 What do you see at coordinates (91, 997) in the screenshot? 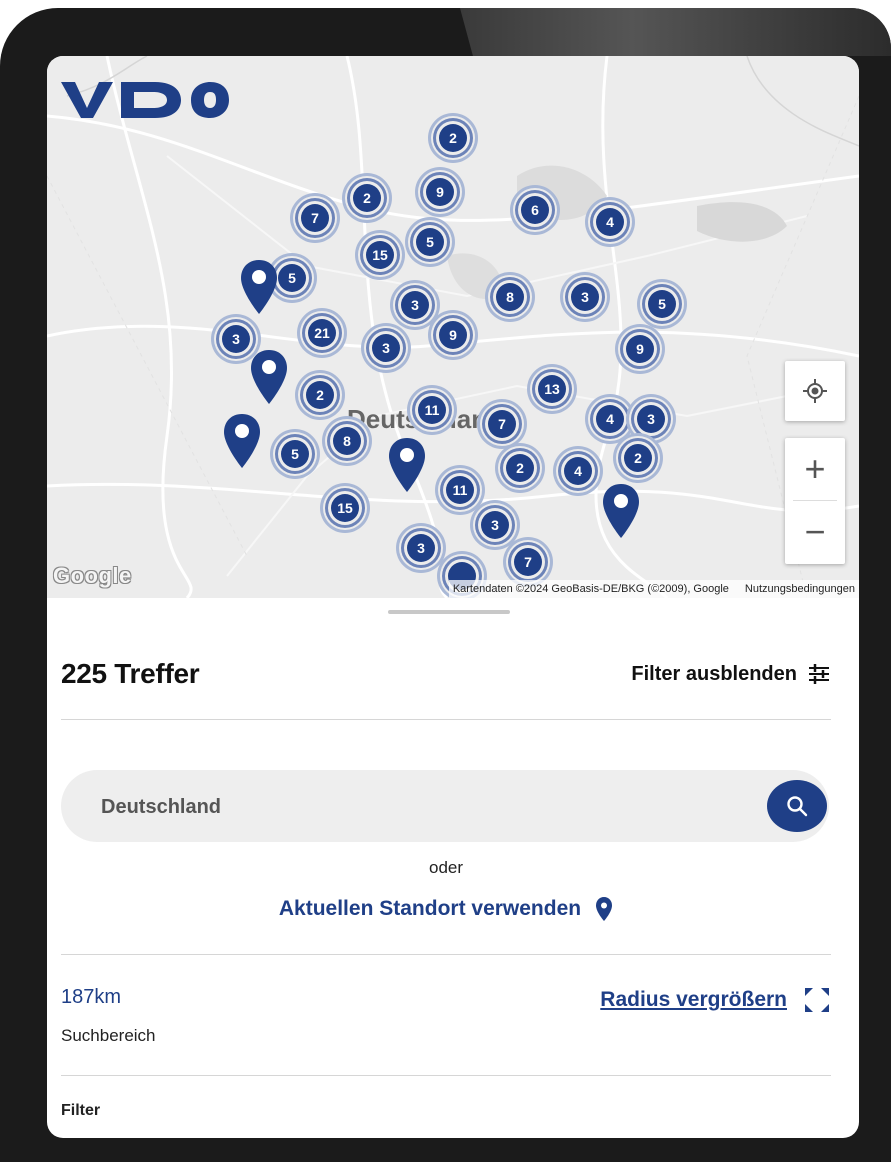
I see `radius-value: 187km` at bounding box center [91, 997].